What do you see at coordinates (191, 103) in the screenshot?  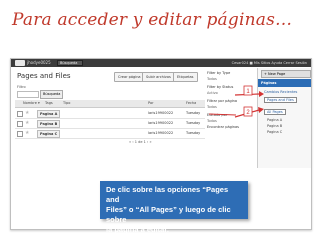 I see `column-date: Fecha` at bounding box center [191, 103].